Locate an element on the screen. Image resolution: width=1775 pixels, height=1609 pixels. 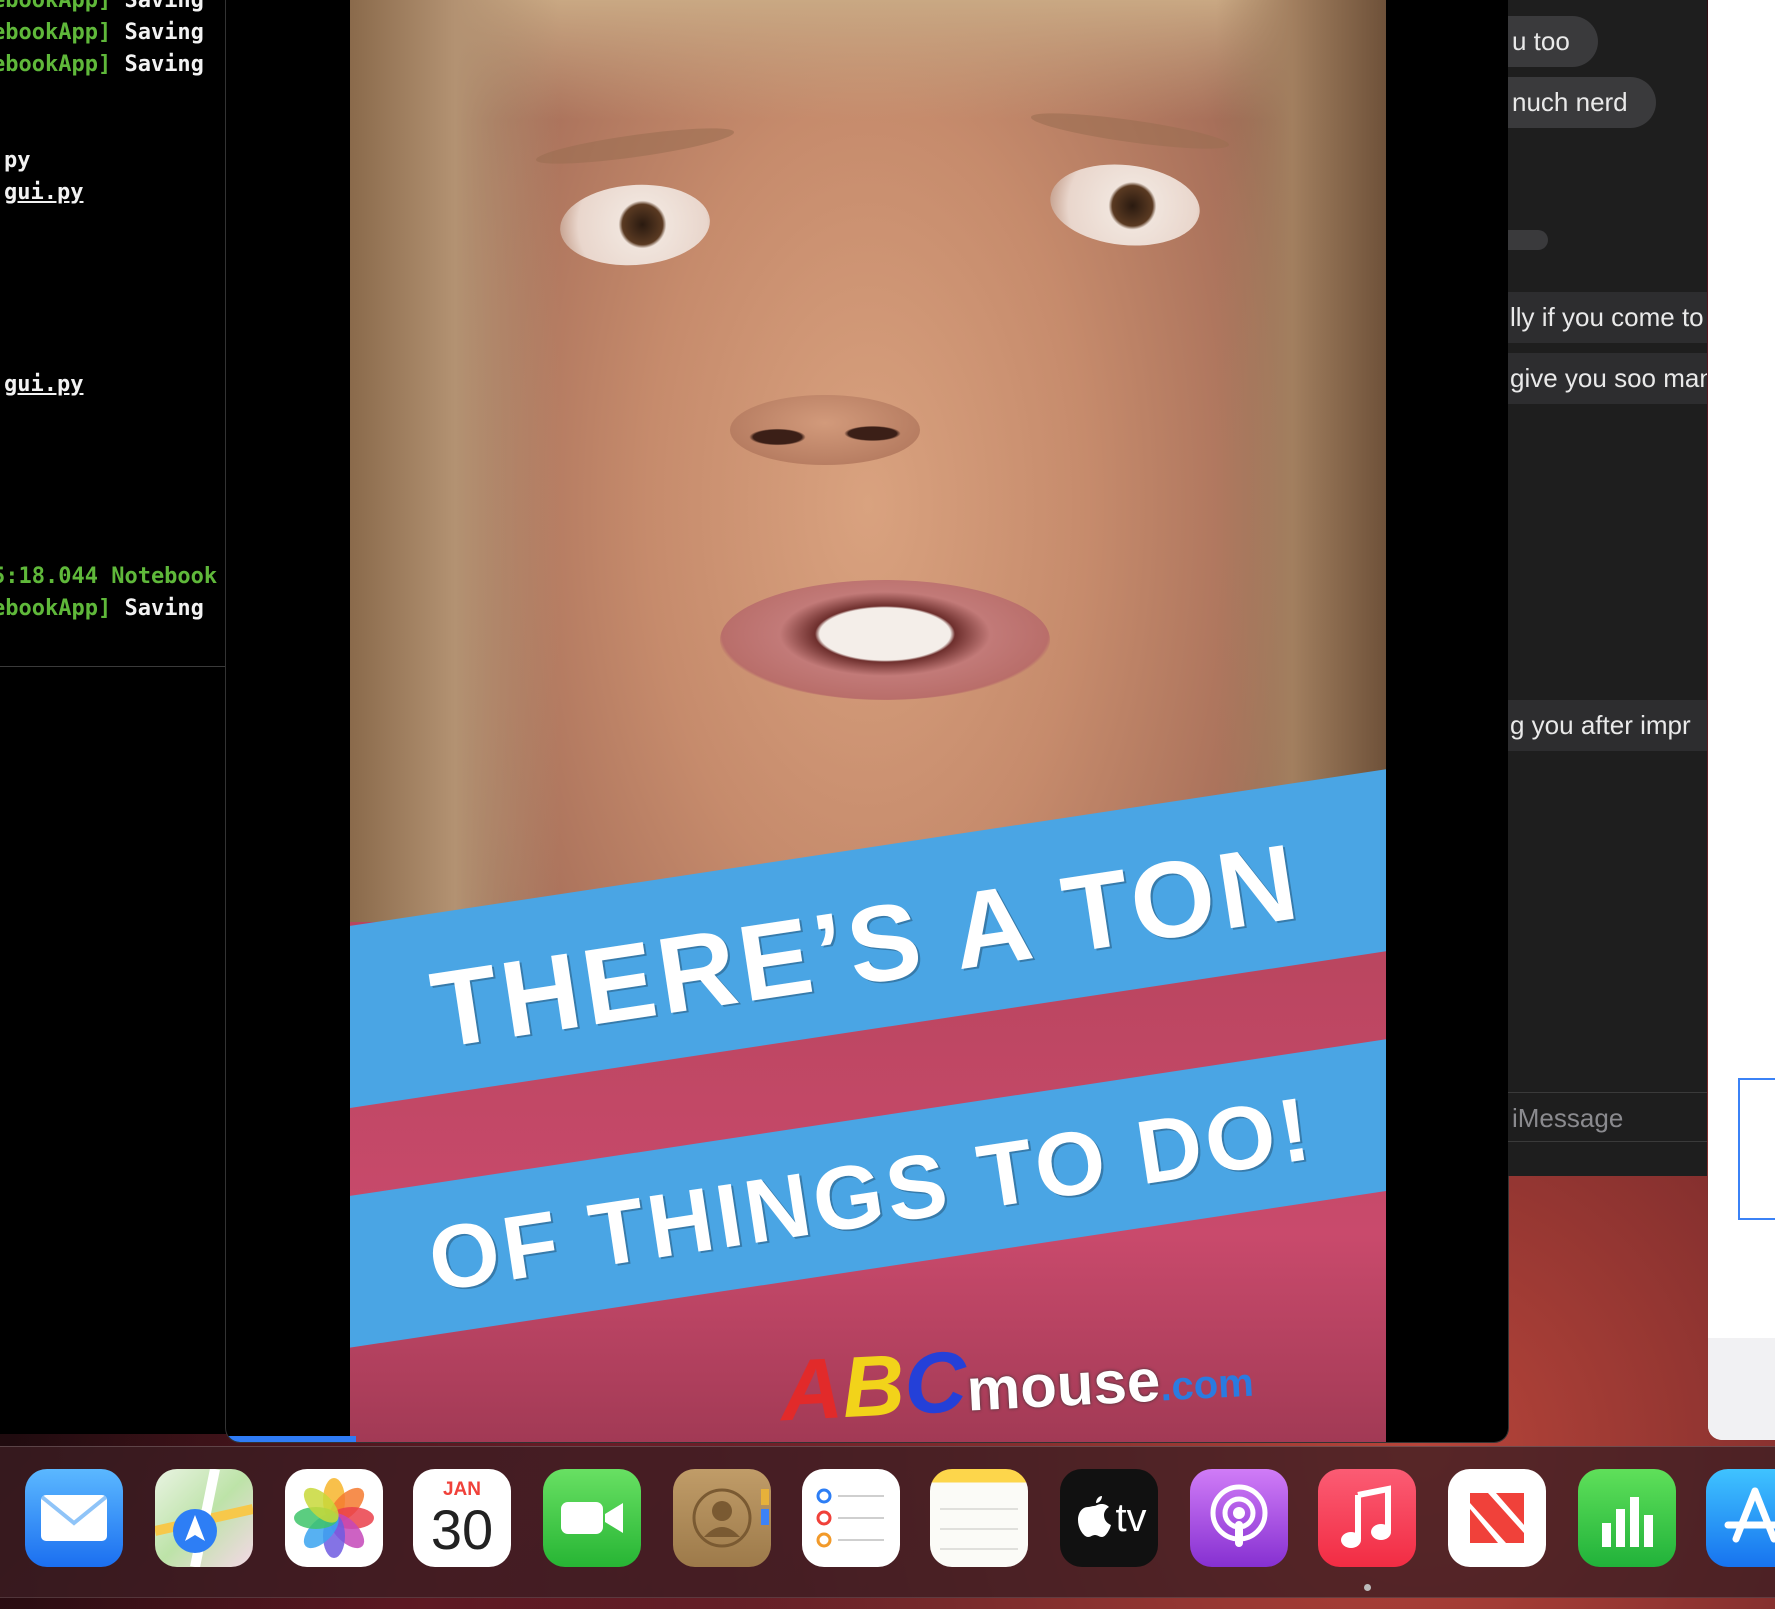
facetime-icon is located at coordinates (592, 1518).